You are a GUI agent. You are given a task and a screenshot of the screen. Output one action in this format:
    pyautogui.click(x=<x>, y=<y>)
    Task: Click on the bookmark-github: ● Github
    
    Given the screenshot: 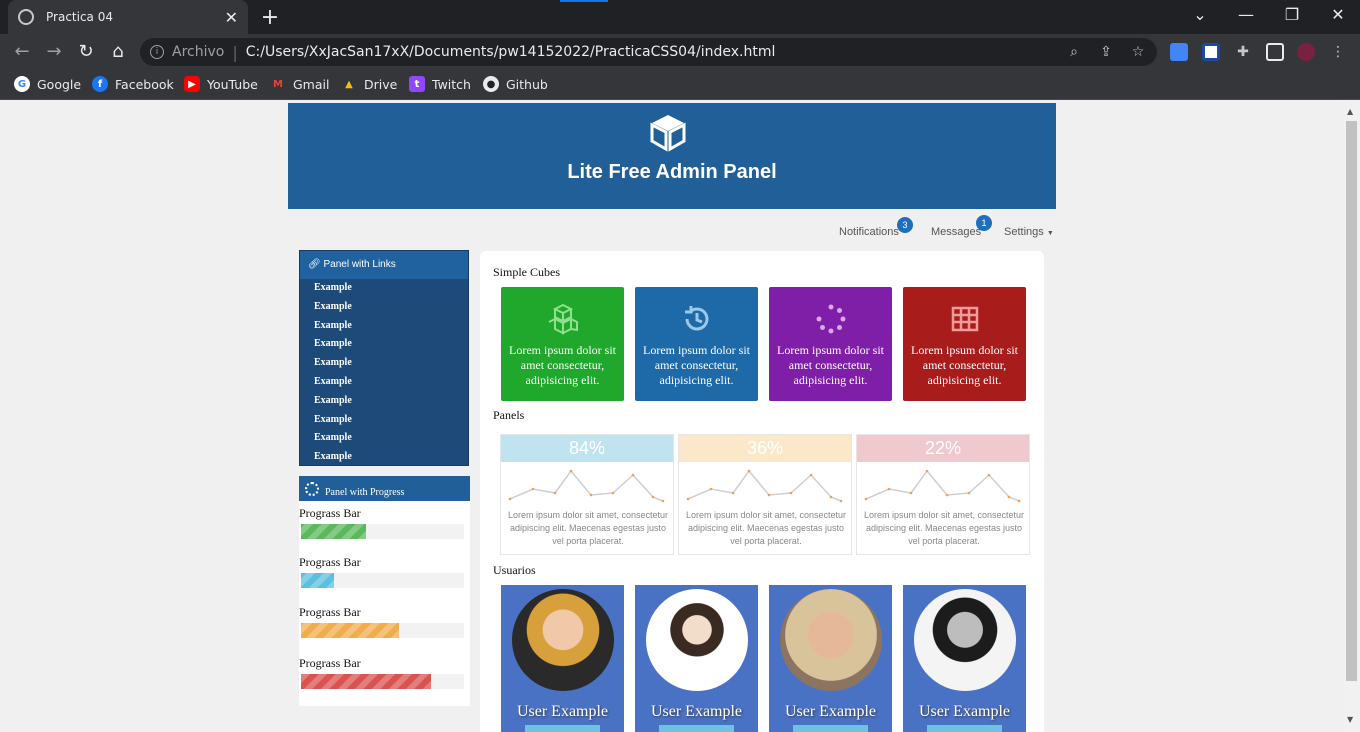 What is the action you would take?
    pyautogui.click(x=515, y=84)
    